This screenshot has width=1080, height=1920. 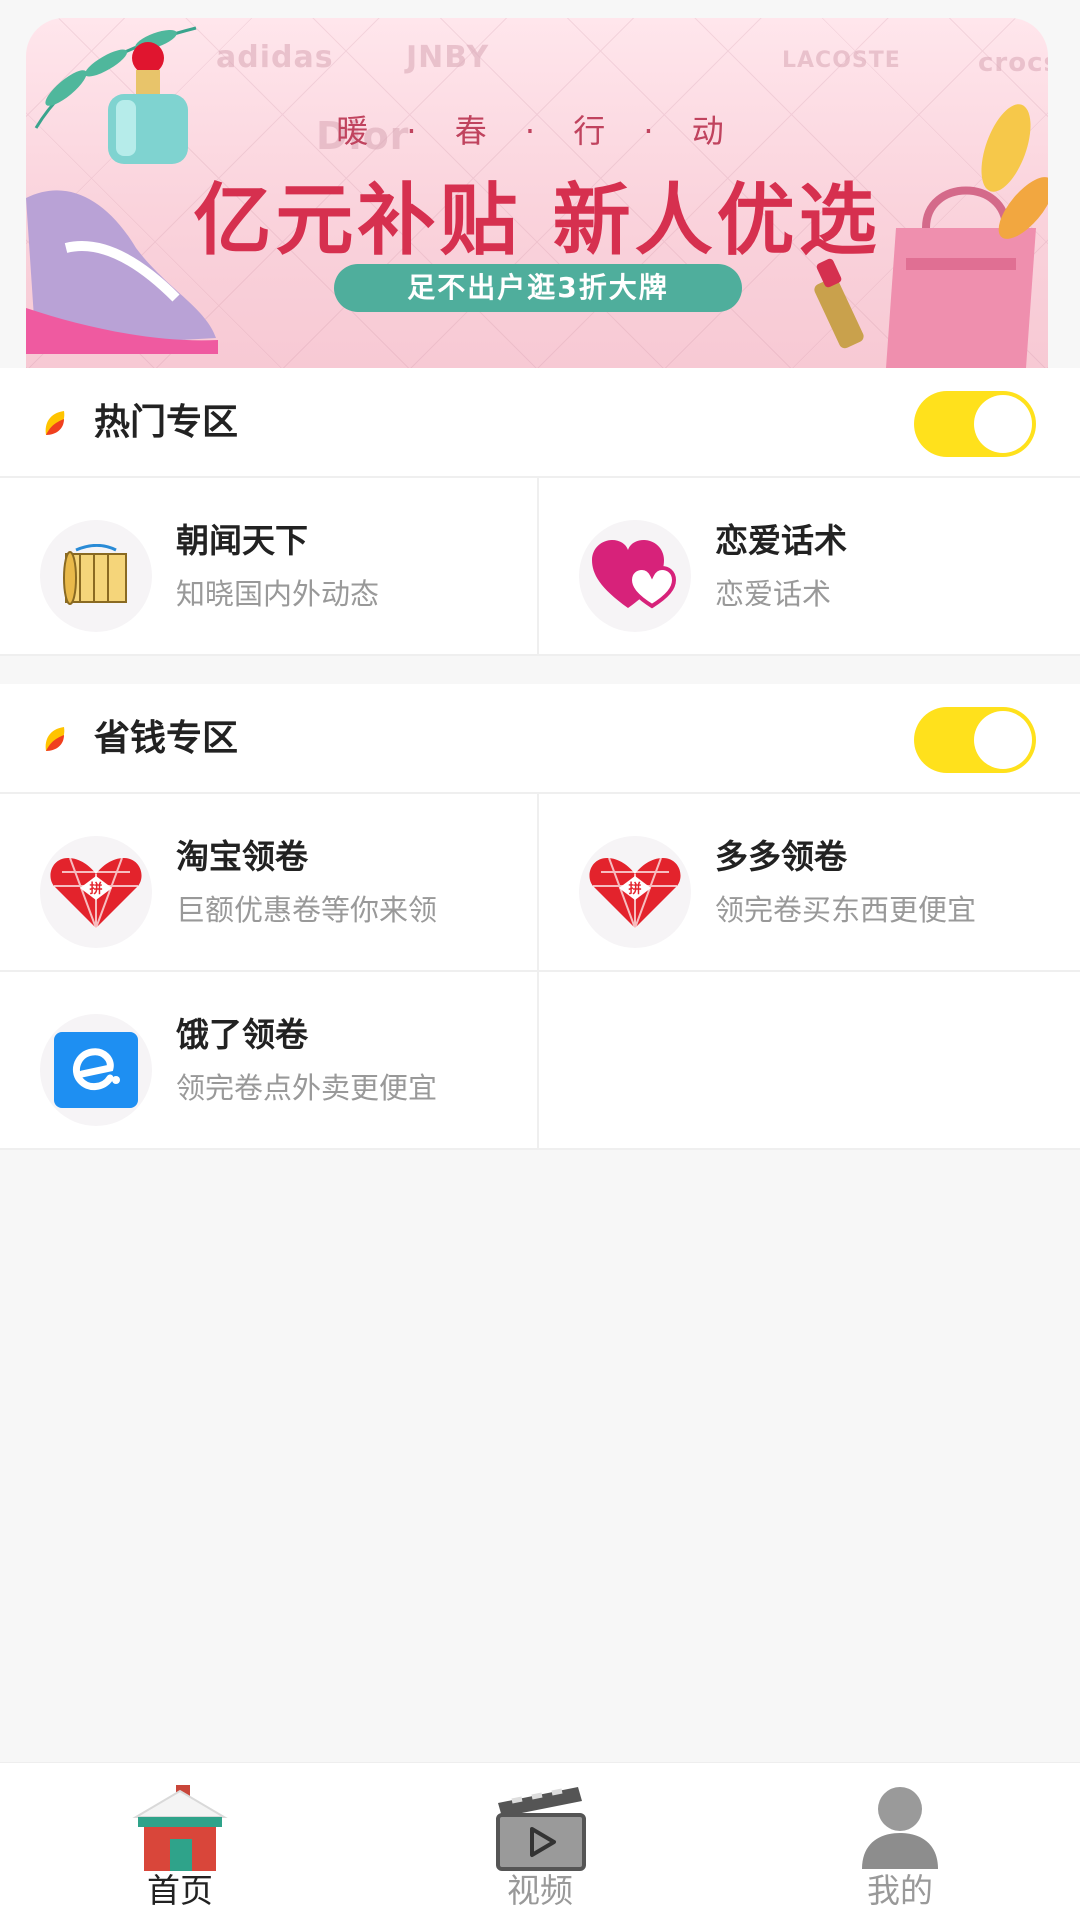 What do you see at coordinates (269, 567) in the screenshot?
I see `grid-item-news: 朝闻天下 知晓国内外动态` at bounding box center [269, 567].